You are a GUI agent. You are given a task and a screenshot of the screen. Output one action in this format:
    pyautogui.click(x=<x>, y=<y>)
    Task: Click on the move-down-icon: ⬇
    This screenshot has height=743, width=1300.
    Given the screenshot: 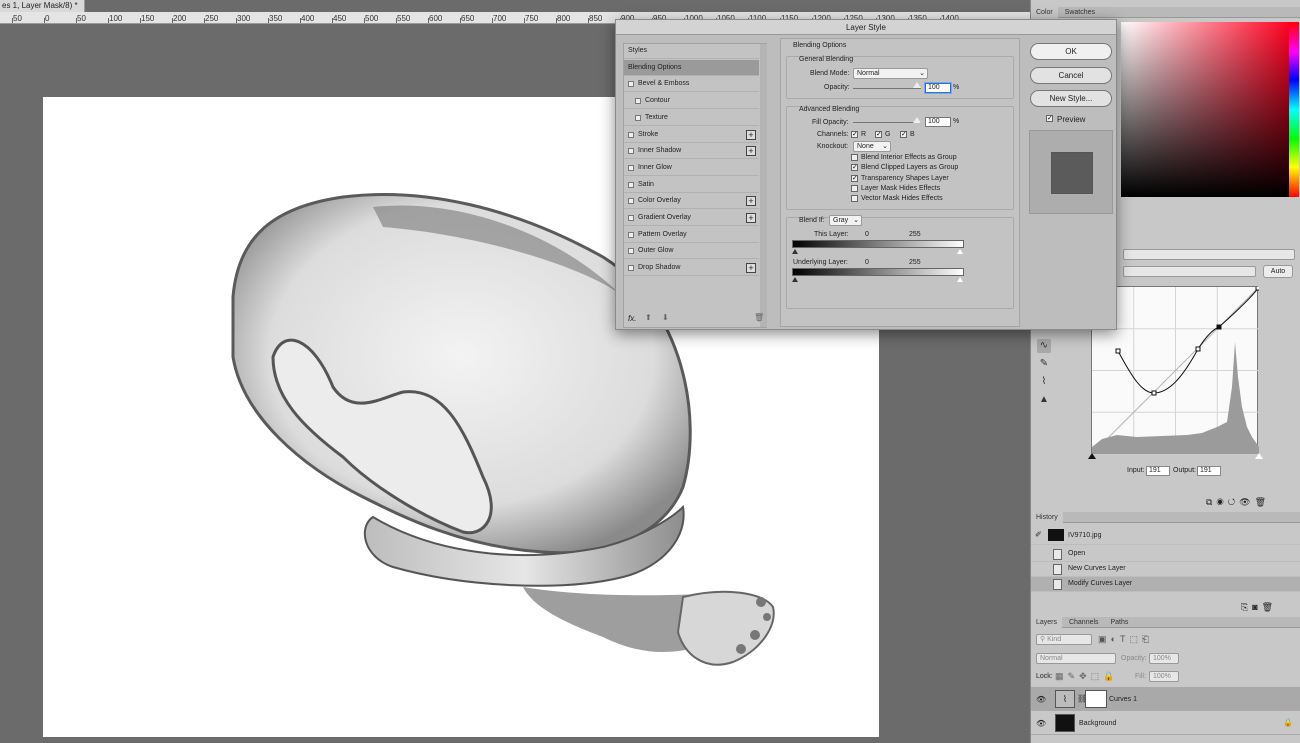 What is the action you would take?
    pyautogui.click(x=665, y=317)
    